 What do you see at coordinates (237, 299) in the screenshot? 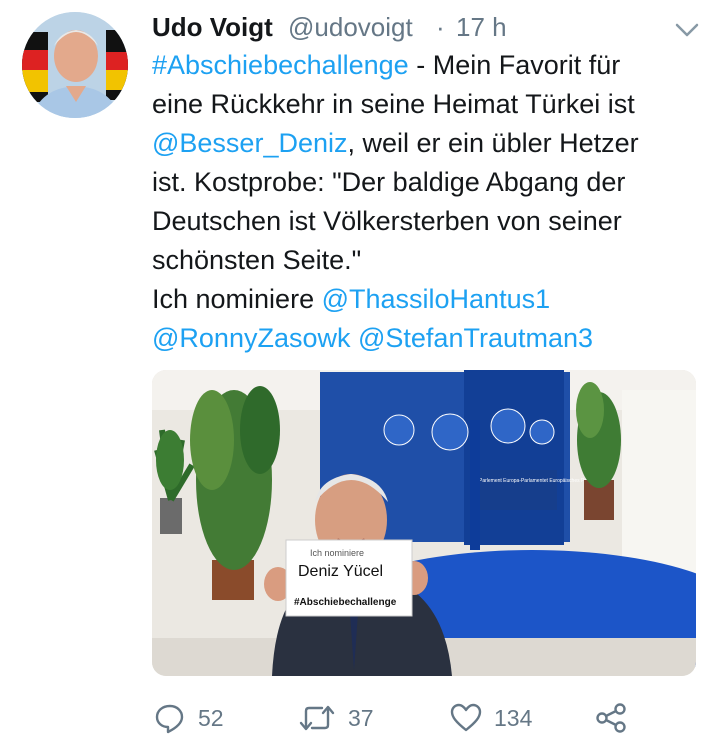
I see `tweet-text-segment: Ich nominiere` at bounding box center [237, 299].